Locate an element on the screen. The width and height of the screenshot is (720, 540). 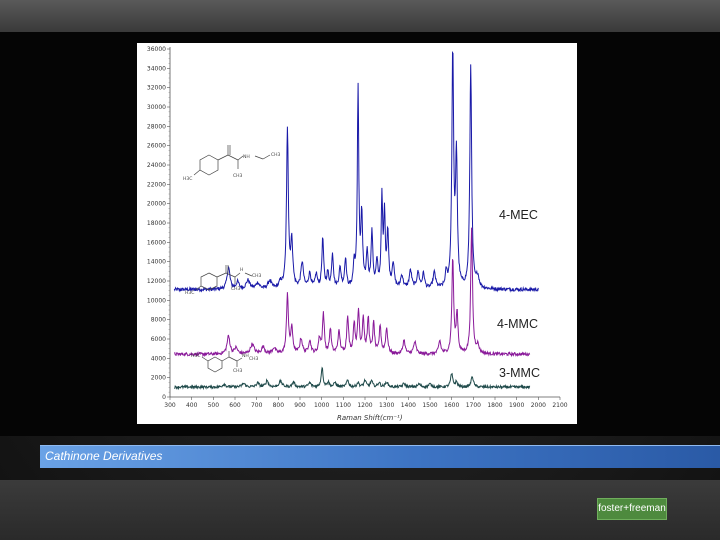
x-tick-label: 1800 is located at coordinates (494, 405).